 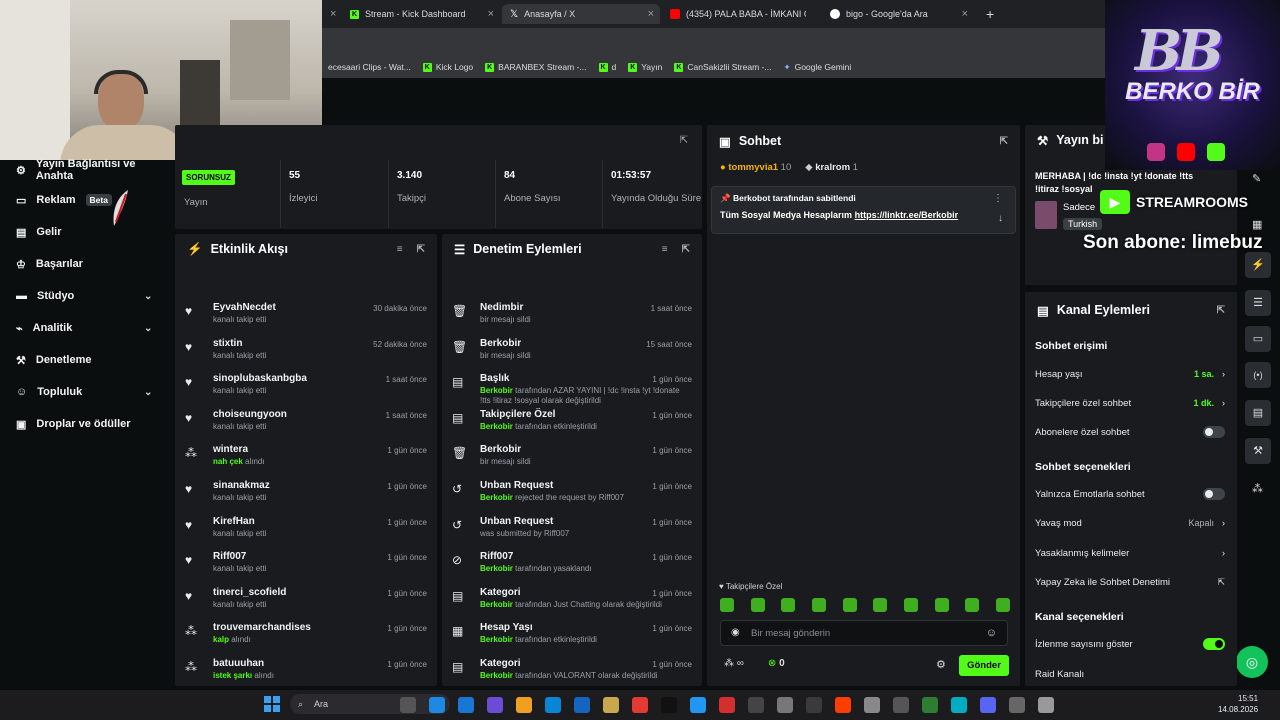 What do you see at coordinates (1258, 451) in the screenshot?
I see `hammer-icon: ⚒` at bounding box center [1258, 451].